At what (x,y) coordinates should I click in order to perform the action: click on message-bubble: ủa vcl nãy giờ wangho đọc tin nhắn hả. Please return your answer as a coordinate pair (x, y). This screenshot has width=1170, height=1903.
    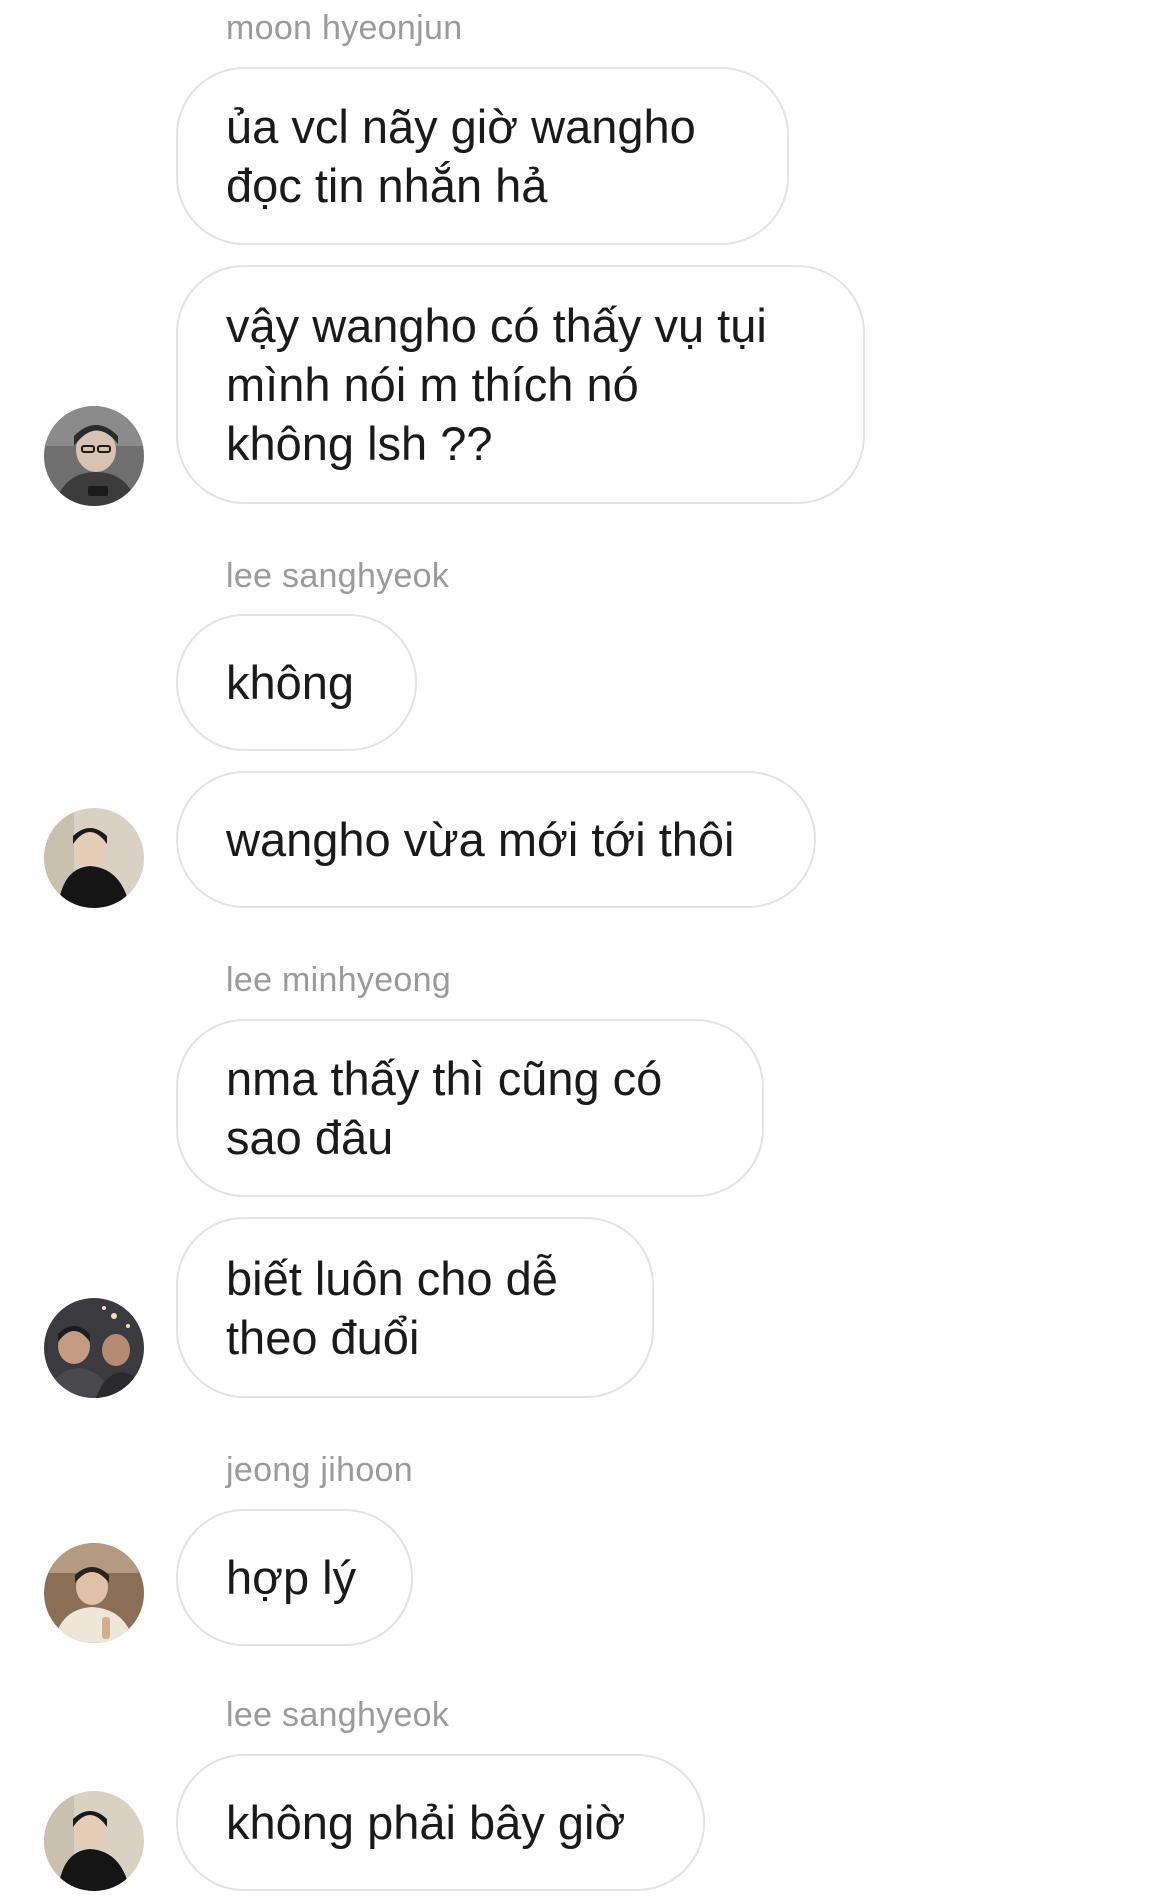
    Looking at the image, I should click on (482, 156).